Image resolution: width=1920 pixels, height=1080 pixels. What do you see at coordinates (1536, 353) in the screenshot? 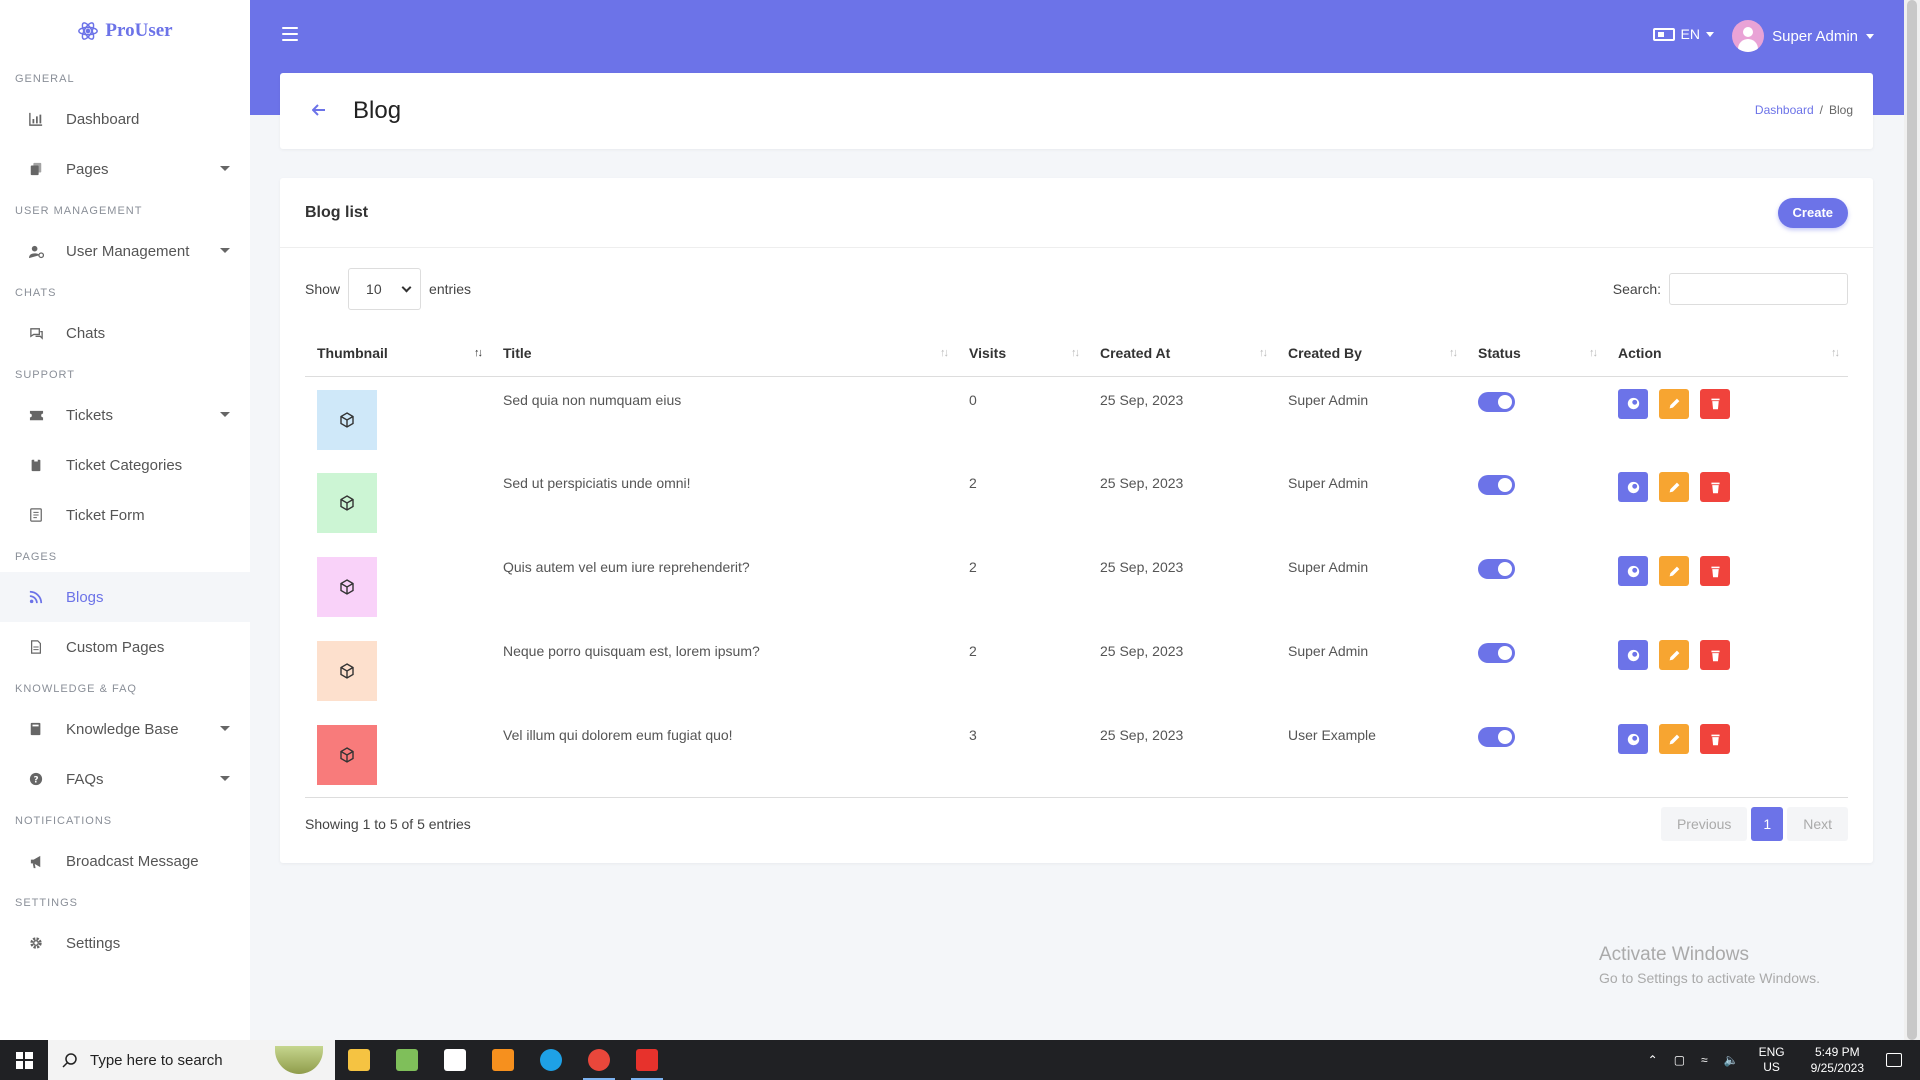
I see `column-header-status: Status ↑↓` at bounding box center [1536, 353].